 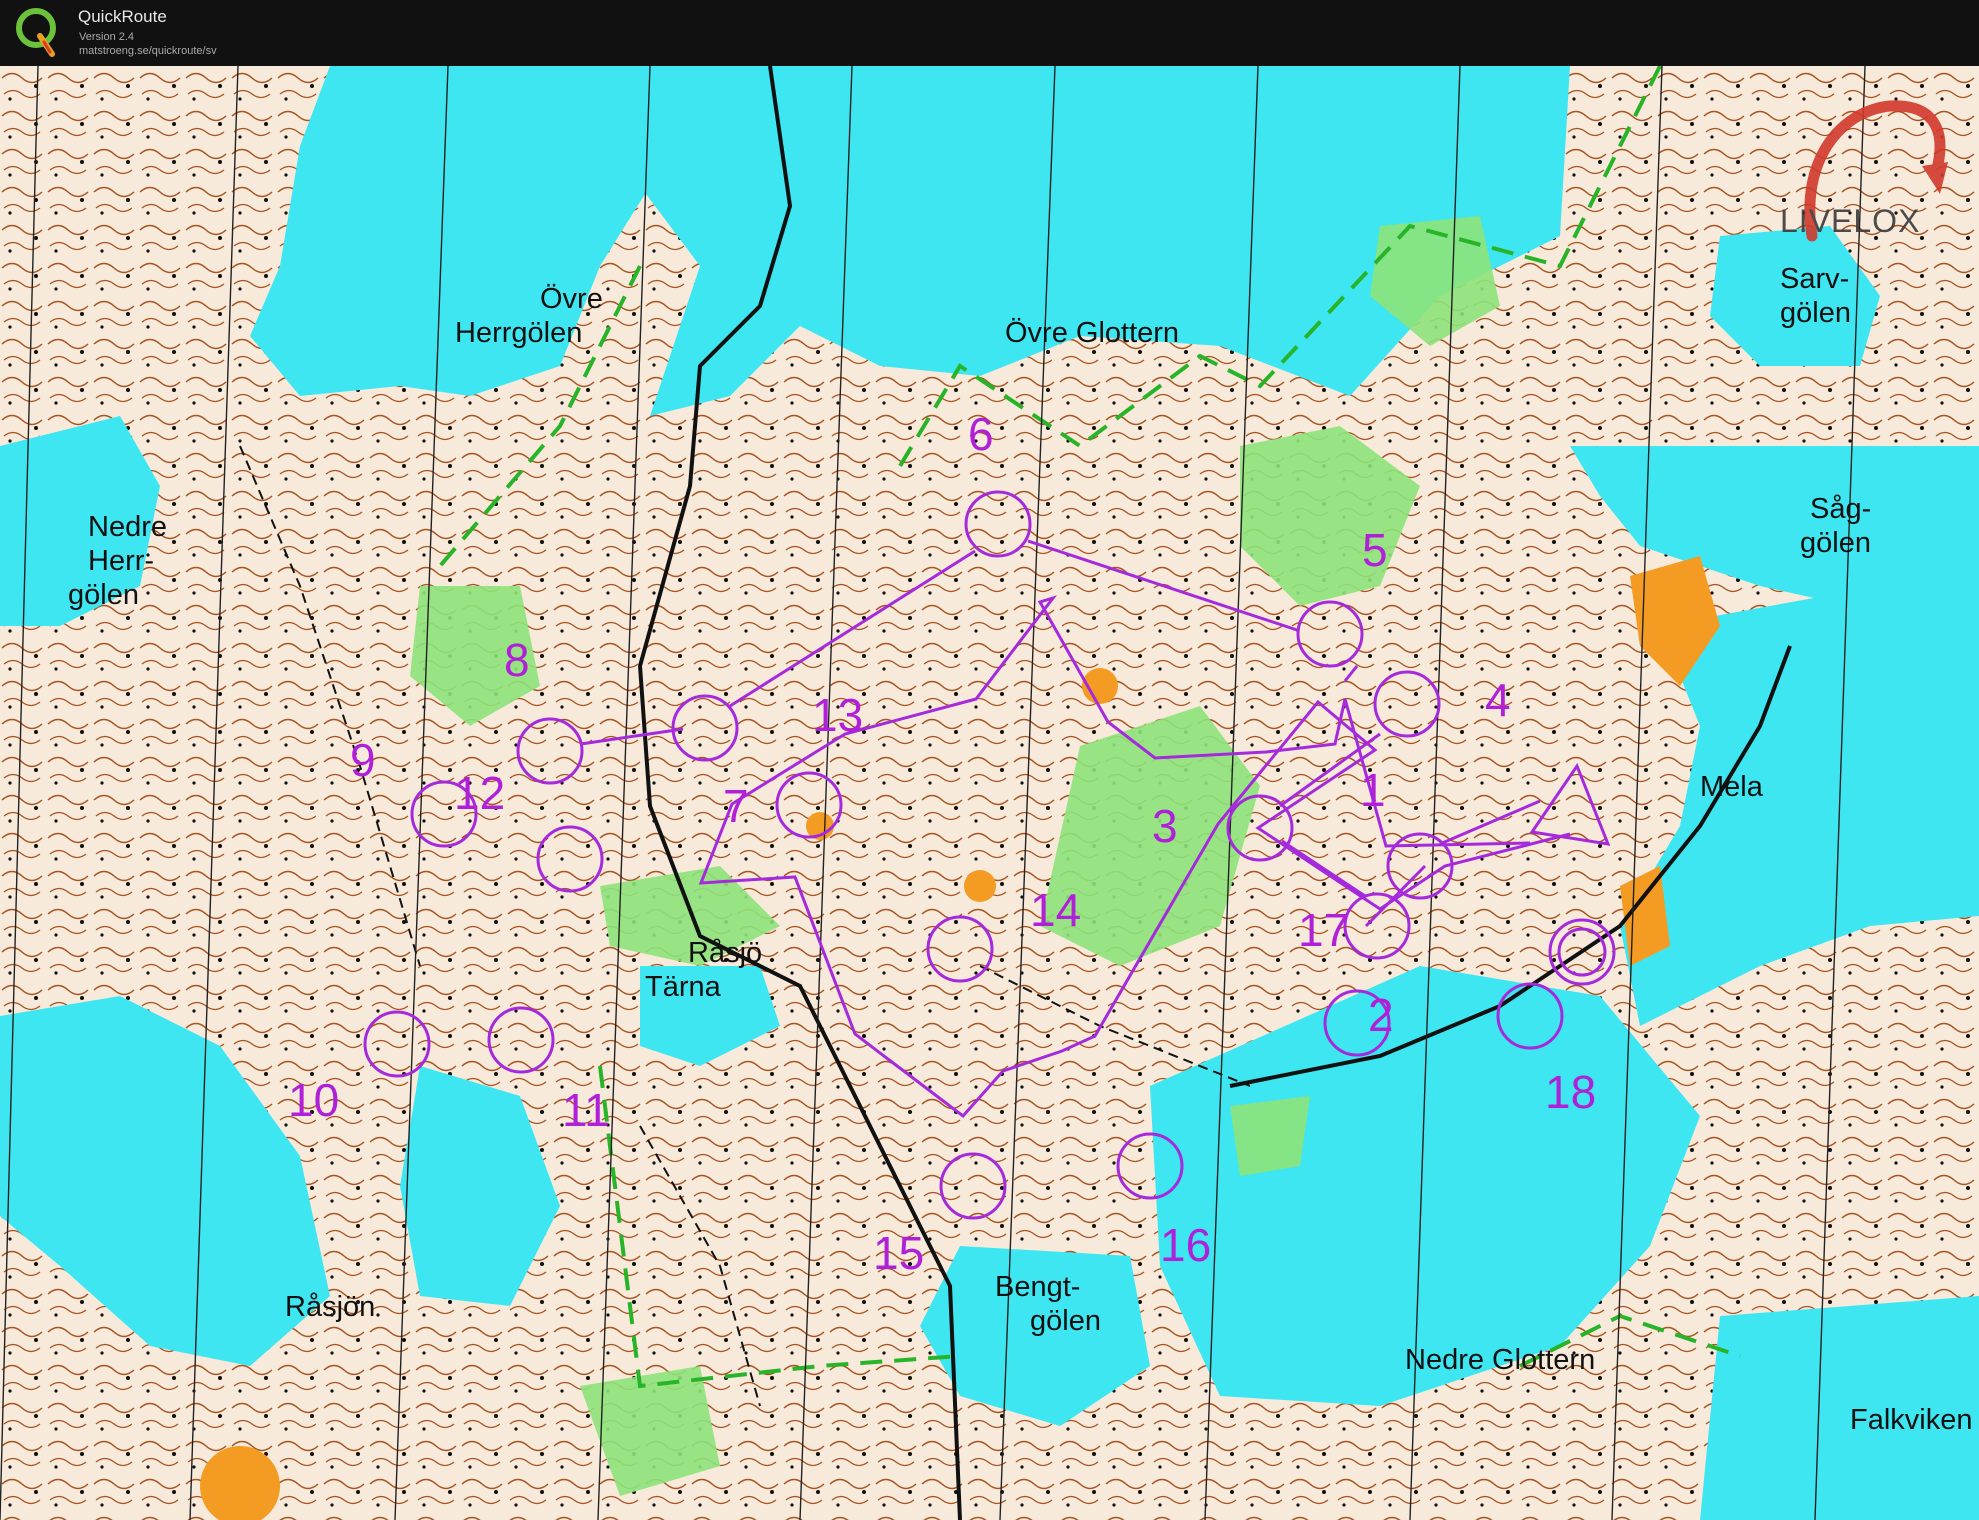 I want to click on app-version: Version 2.4, so click(x=107, y=37).